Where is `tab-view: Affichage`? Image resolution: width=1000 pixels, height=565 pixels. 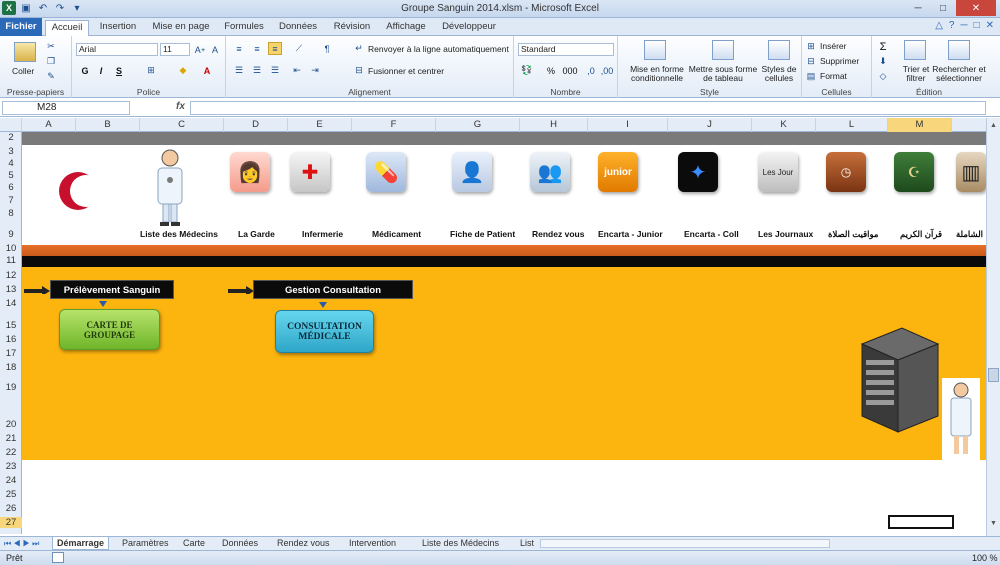 tab-view: Affichage is located at coordinates (406, 28).